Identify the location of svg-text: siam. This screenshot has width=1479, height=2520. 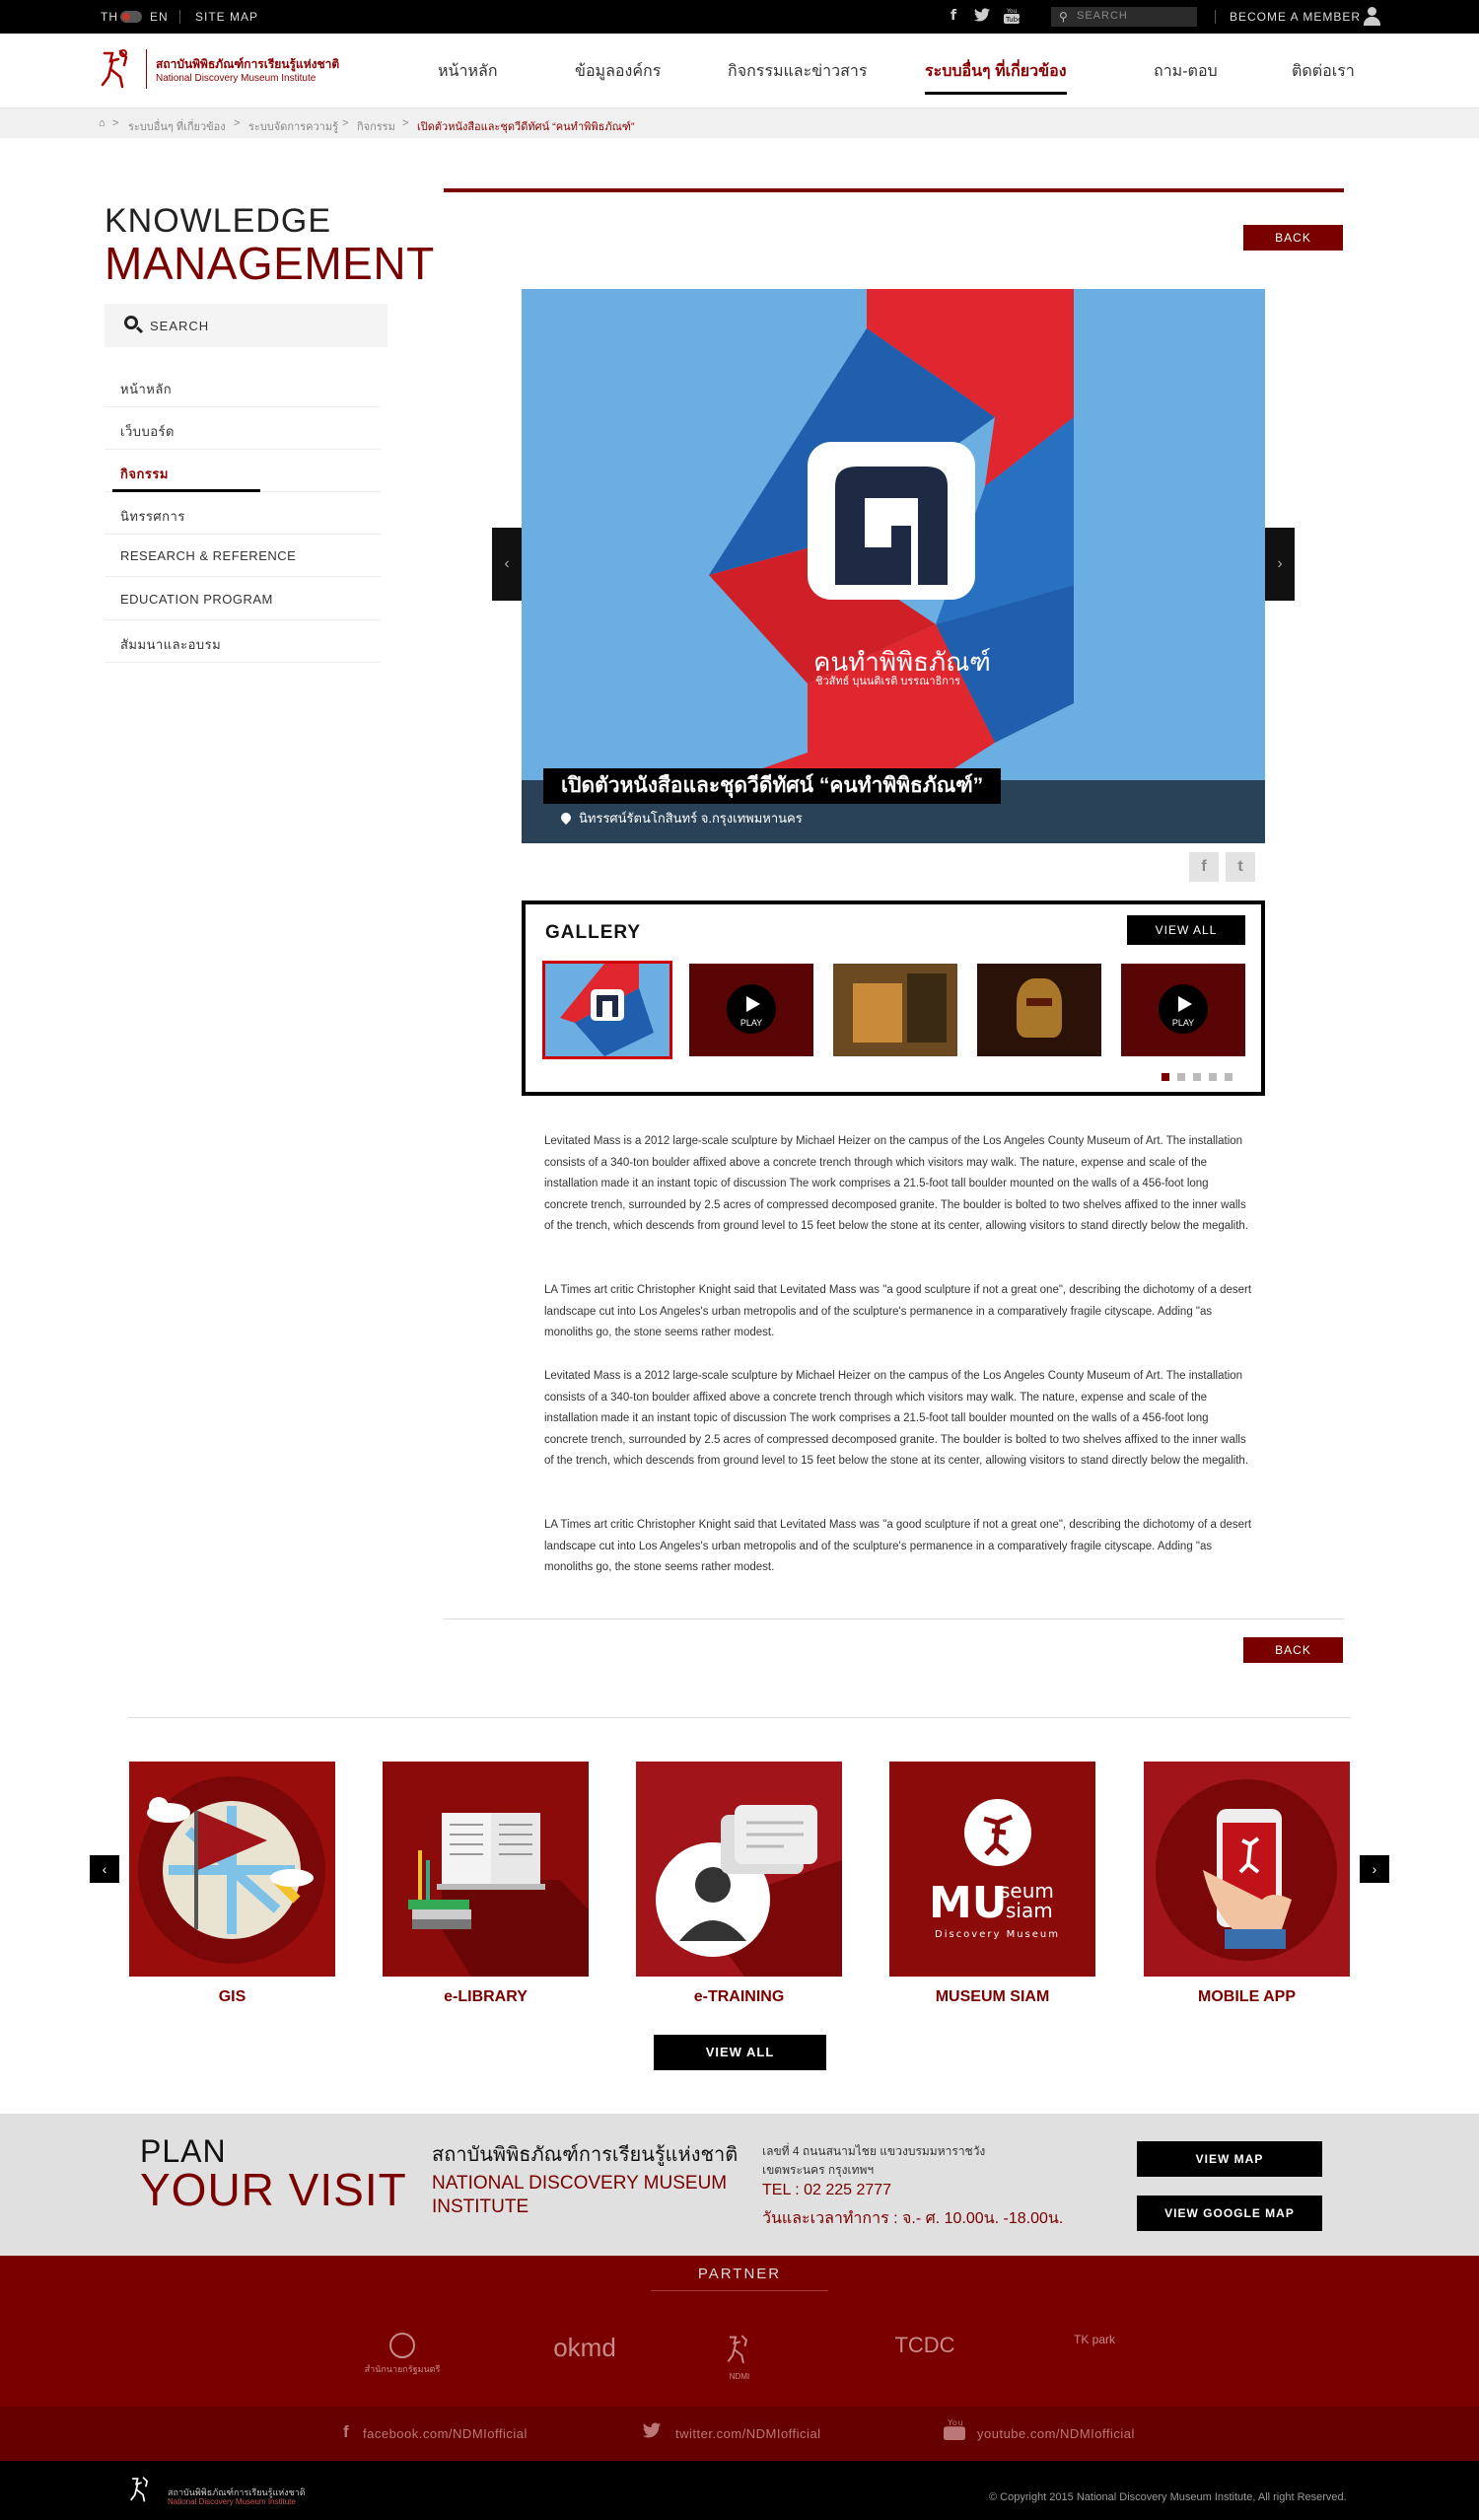
(1029, 1910).